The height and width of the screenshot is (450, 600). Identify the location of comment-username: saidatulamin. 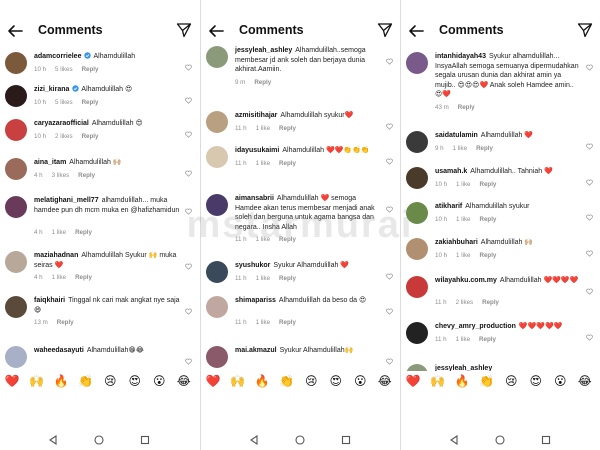
(456, 135).